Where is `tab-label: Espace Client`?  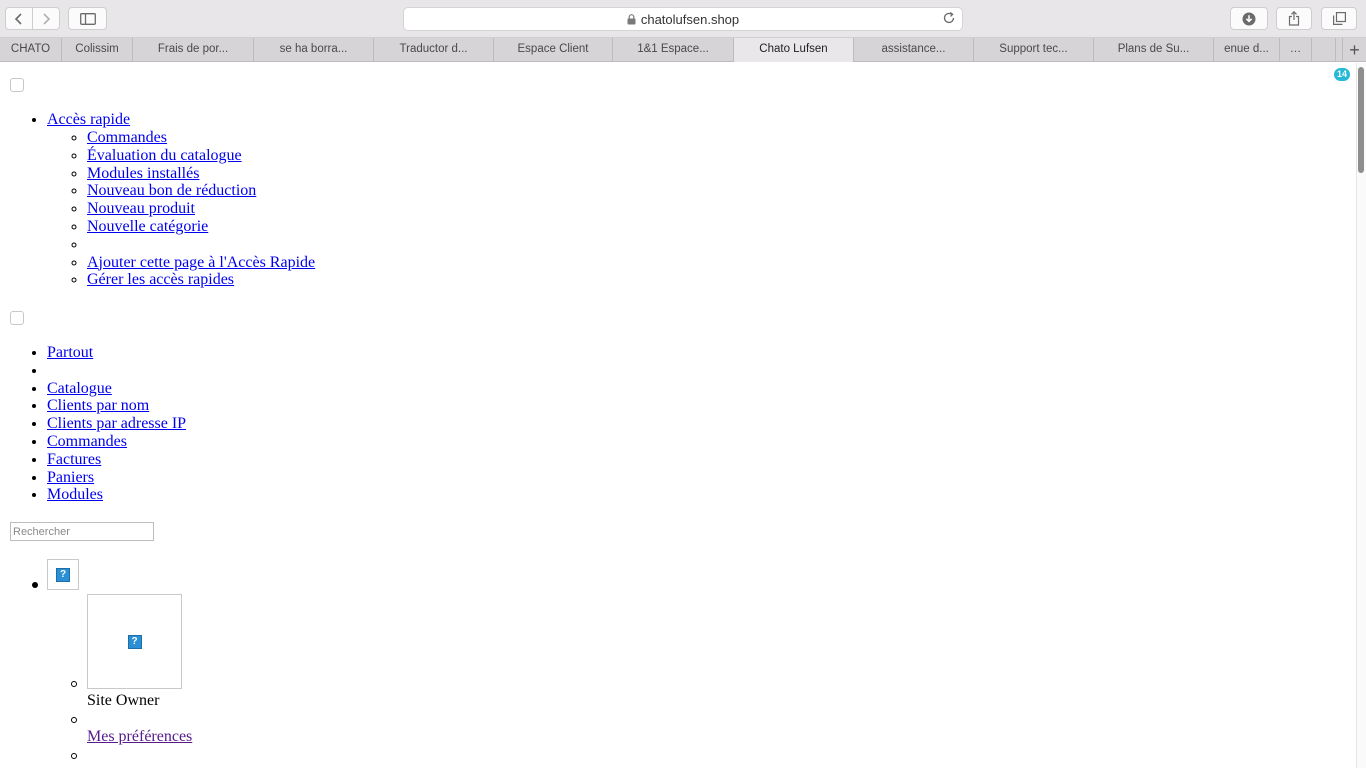 tab-label: Espace Client is located at coordinates (553, 49).